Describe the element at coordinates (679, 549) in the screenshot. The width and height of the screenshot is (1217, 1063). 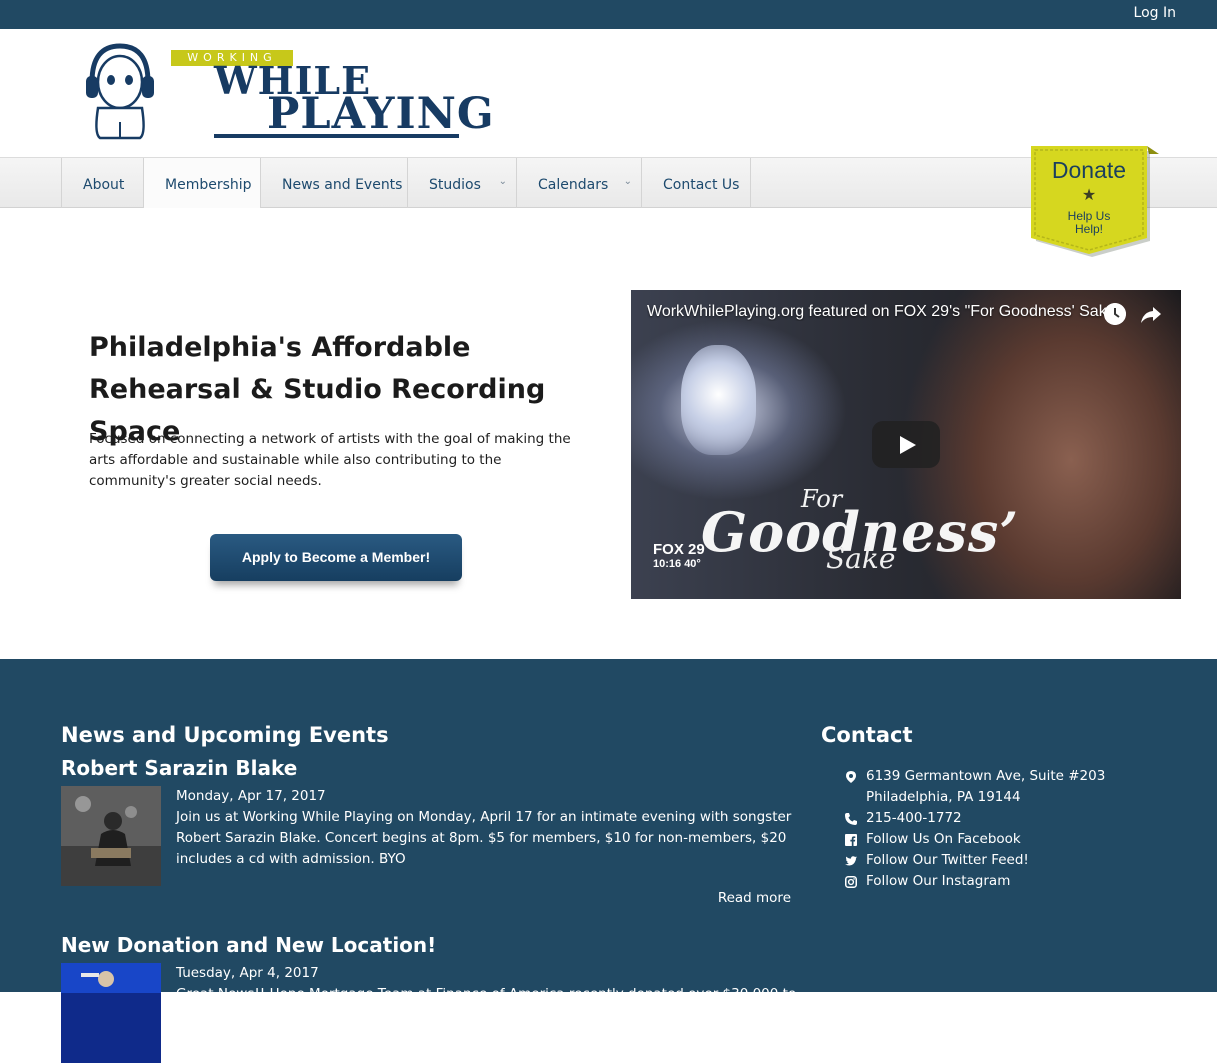
I see `network-name: FOX 29` at that location.